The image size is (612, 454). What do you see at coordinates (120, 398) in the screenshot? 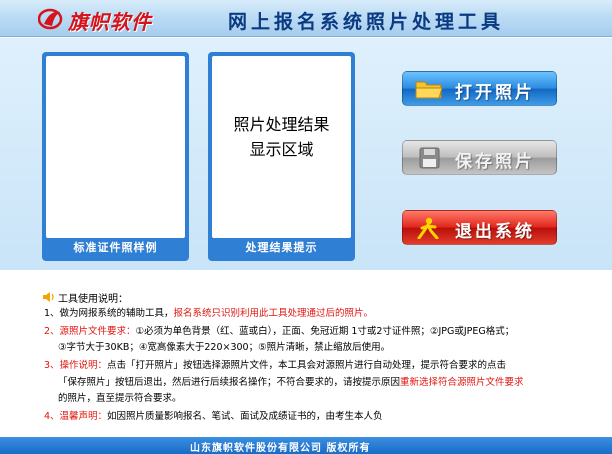
I see `instruction-item-3-end: 的照片，直至提示符合要求。` at bounding box center [120, 398].